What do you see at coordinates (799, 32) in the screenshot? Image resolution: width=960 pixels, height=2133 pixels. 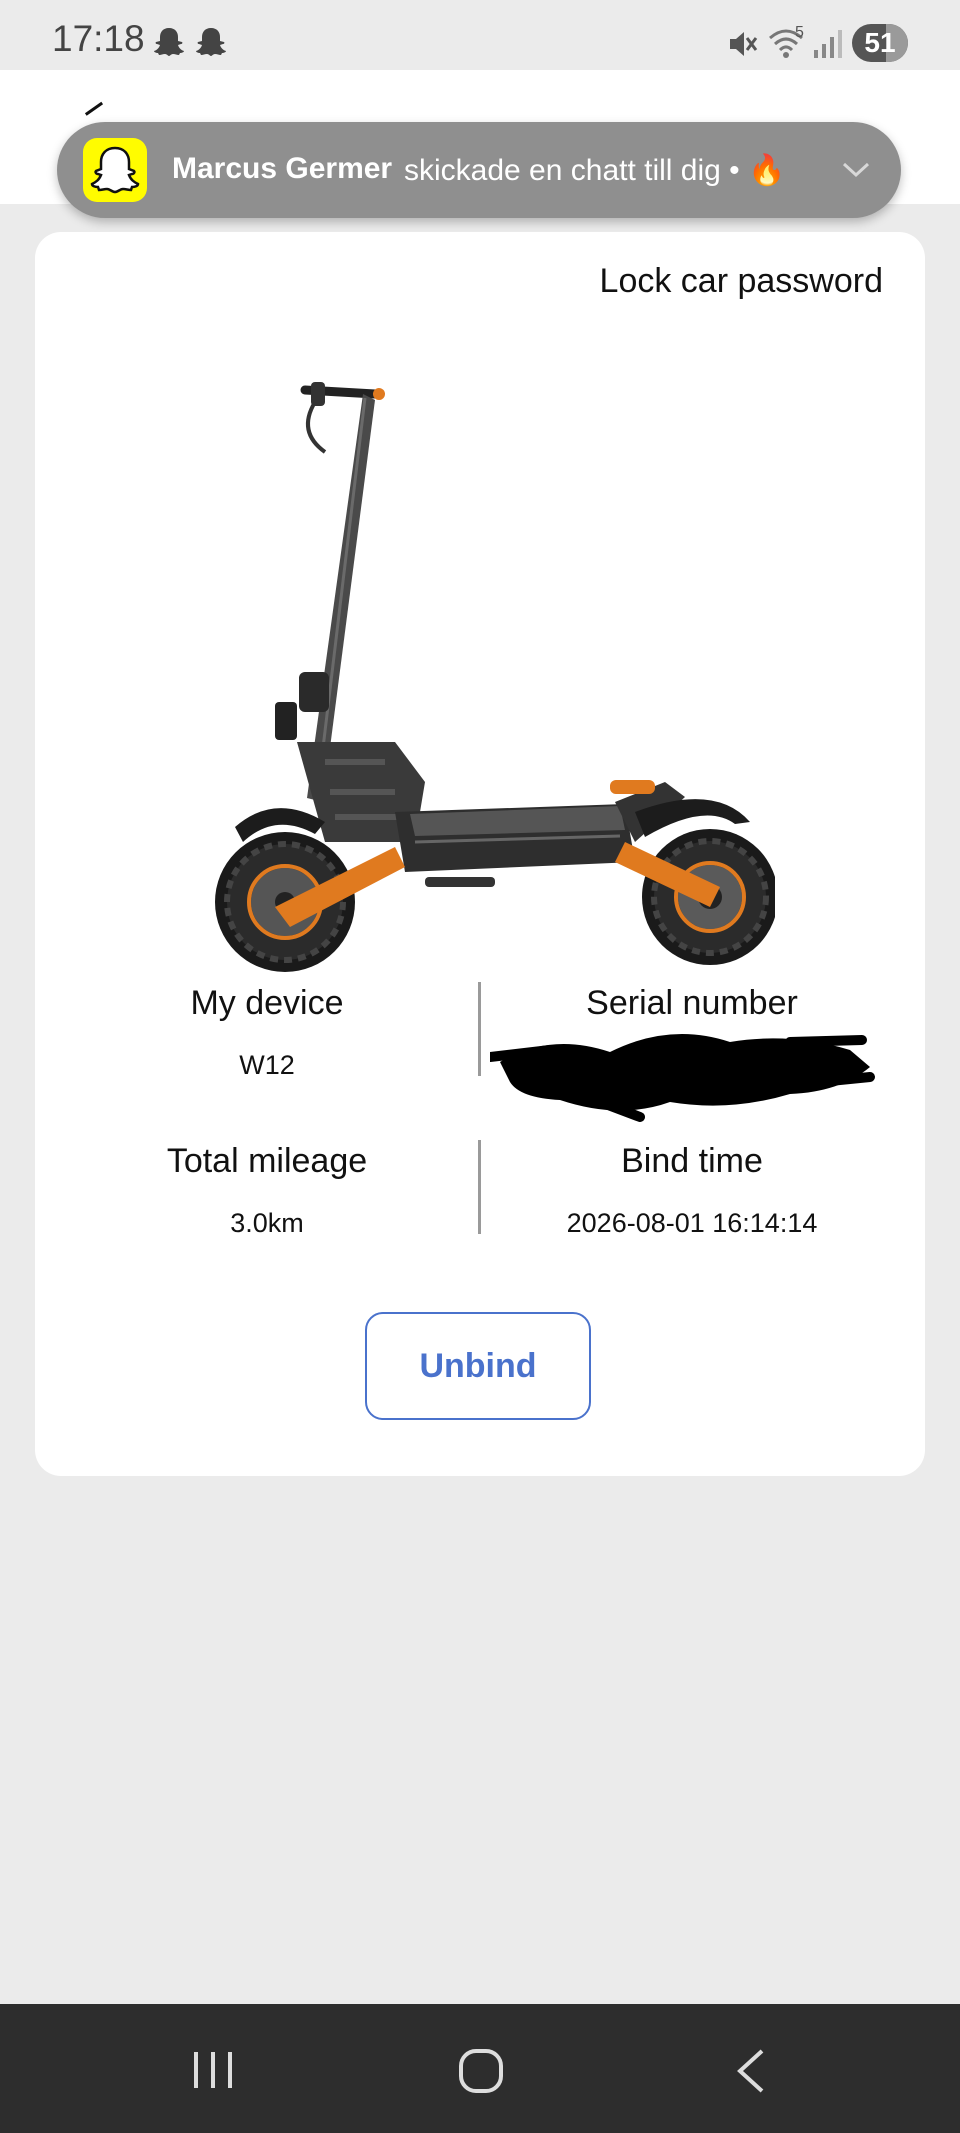 I see `wifi-badge: 5` at bounding box center [799, 32].